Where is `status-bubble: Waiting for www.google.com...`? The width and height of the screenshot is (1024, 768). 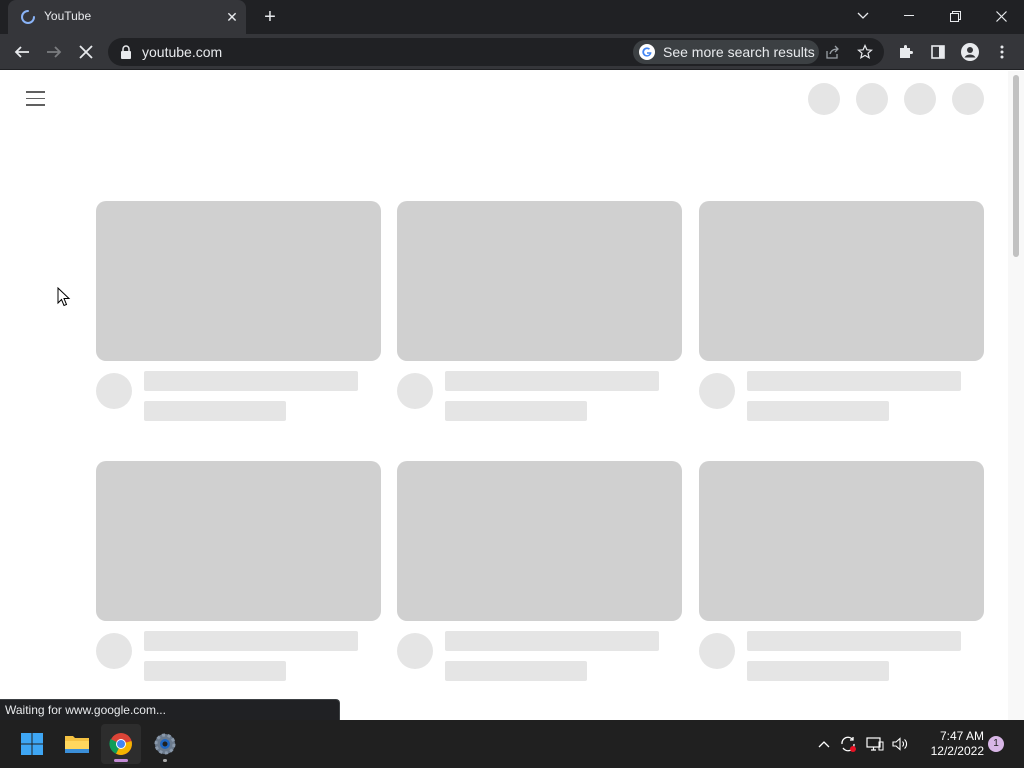
status-bubble: Waiting for www.google.com... is located at coordinates (170, 710).